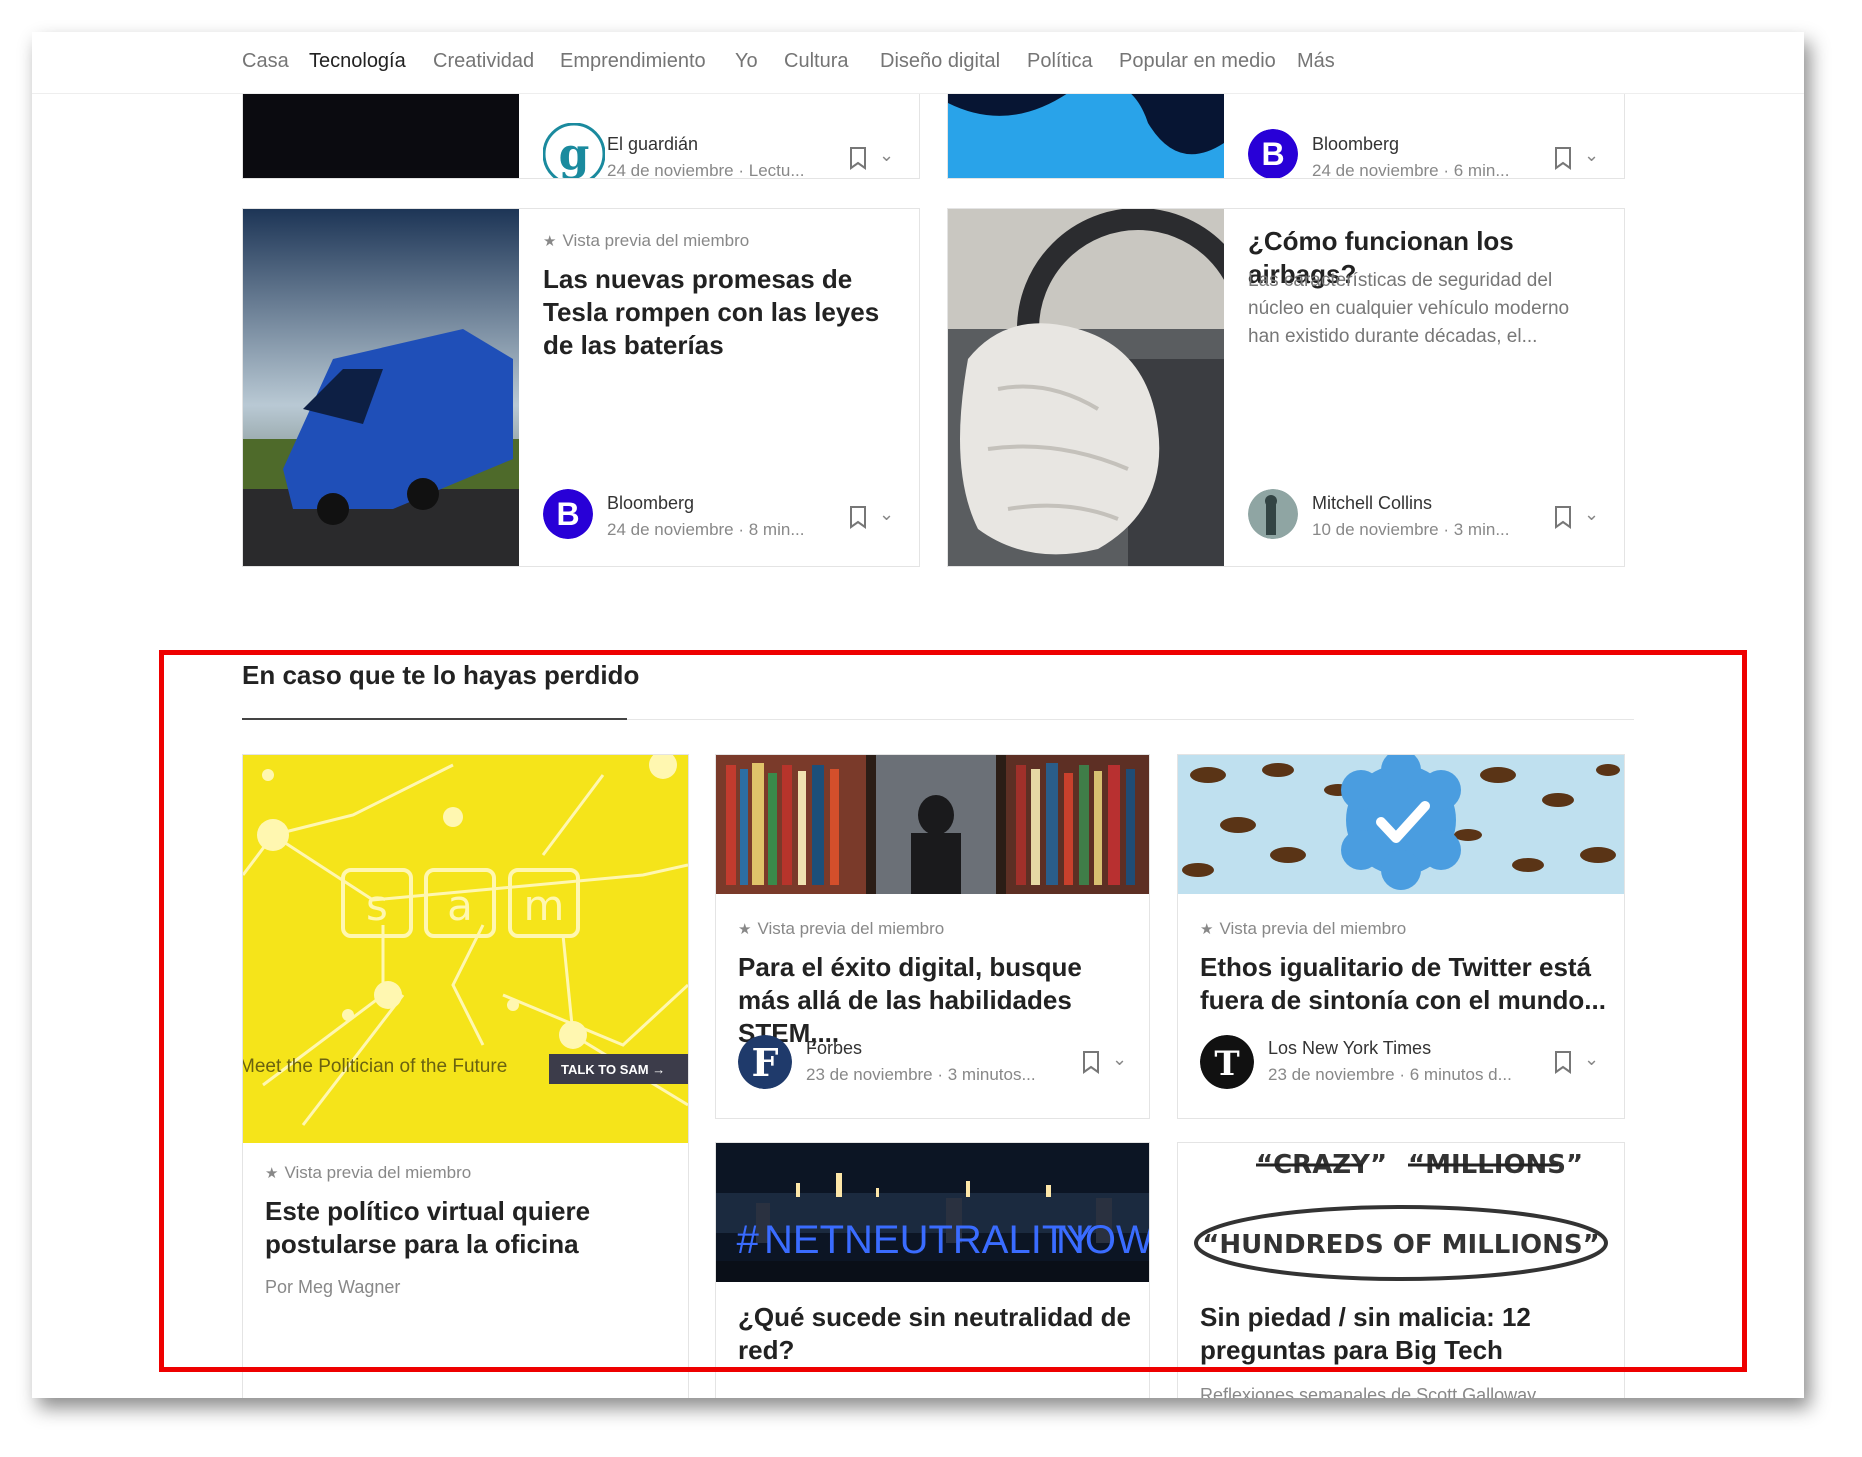  I want to click on svg-text: g, so click(574, 154).